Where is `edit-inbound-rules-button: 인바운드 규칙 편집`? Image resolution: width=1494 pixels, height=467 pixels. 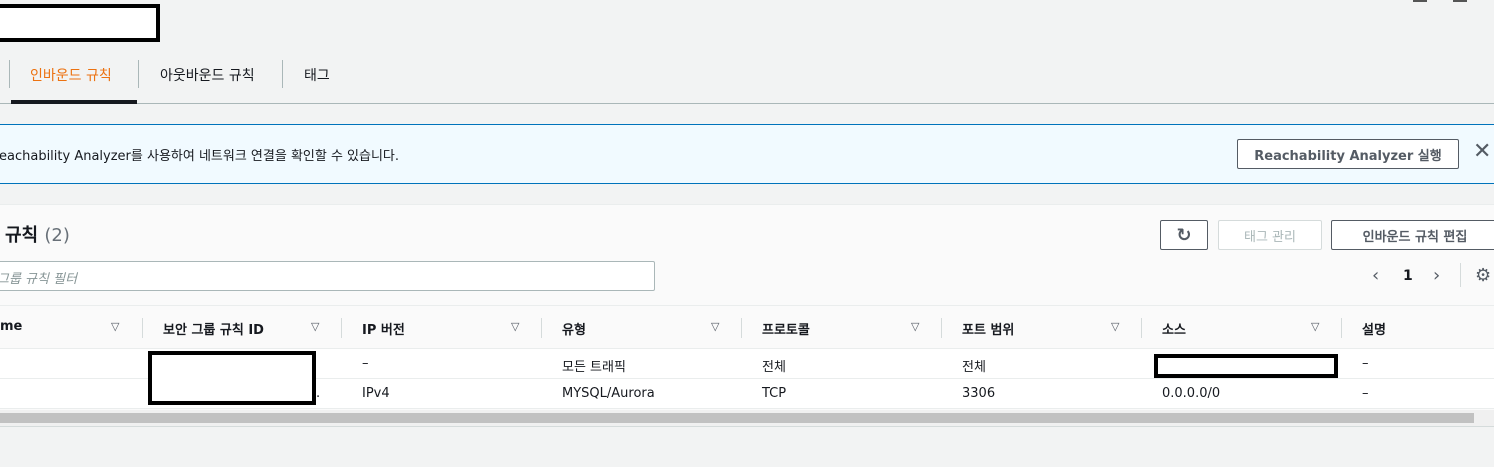
edit-inbound-rules-button: 인바운드 규칙 편집 is located at coordinates (1412, 235).